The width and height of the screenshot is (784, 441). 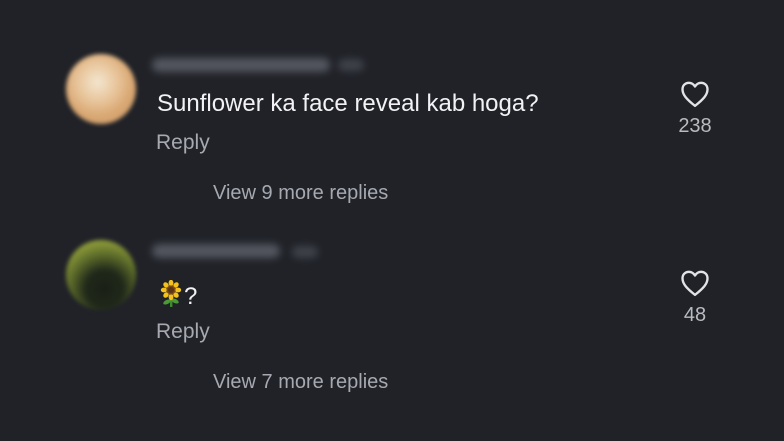 I want to click on comment-text: ?, so click(x=178, y=297).